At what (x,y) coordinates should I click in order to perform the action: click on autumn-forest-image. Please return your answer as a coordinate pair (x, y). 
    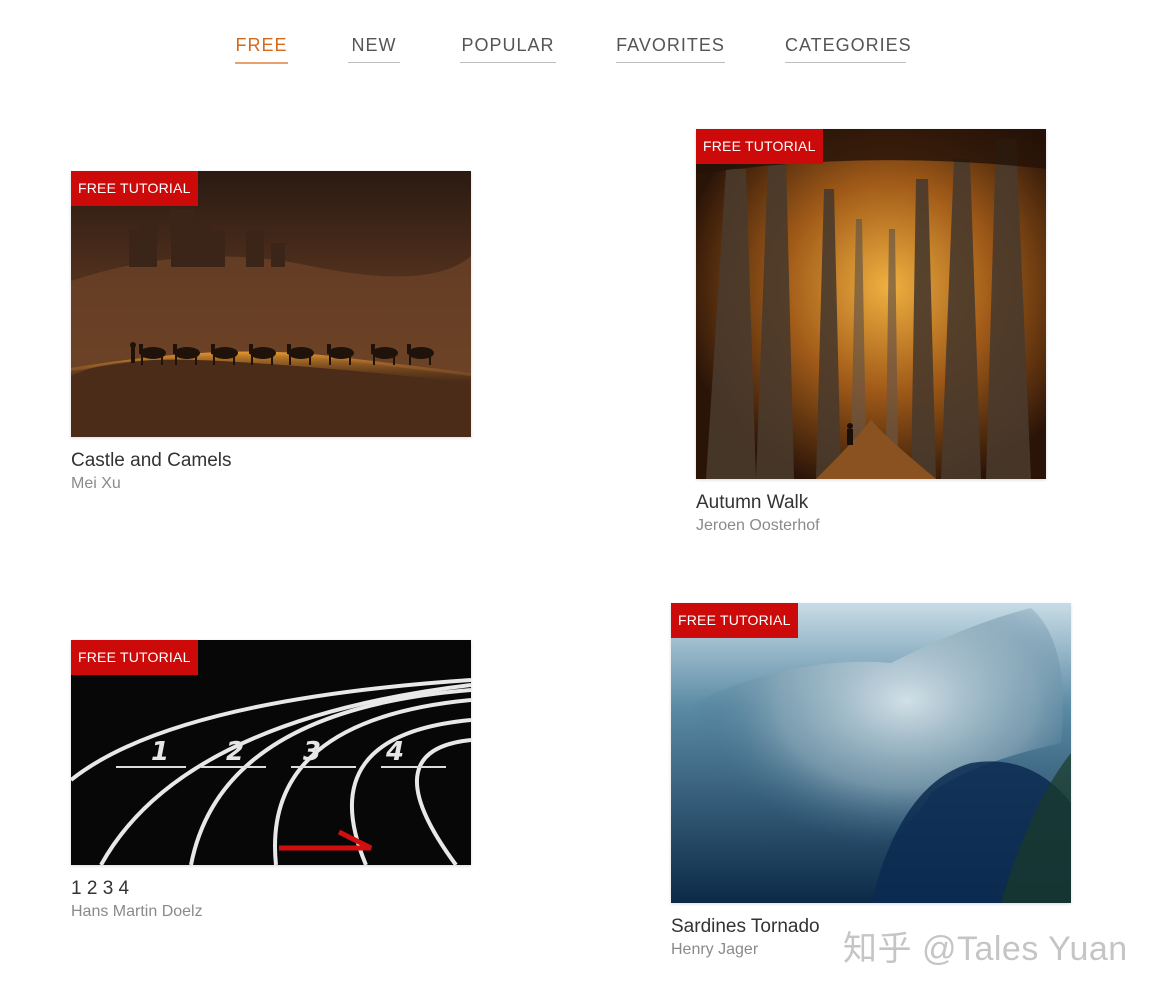
    Looking at the image, I should click on (871, 304).